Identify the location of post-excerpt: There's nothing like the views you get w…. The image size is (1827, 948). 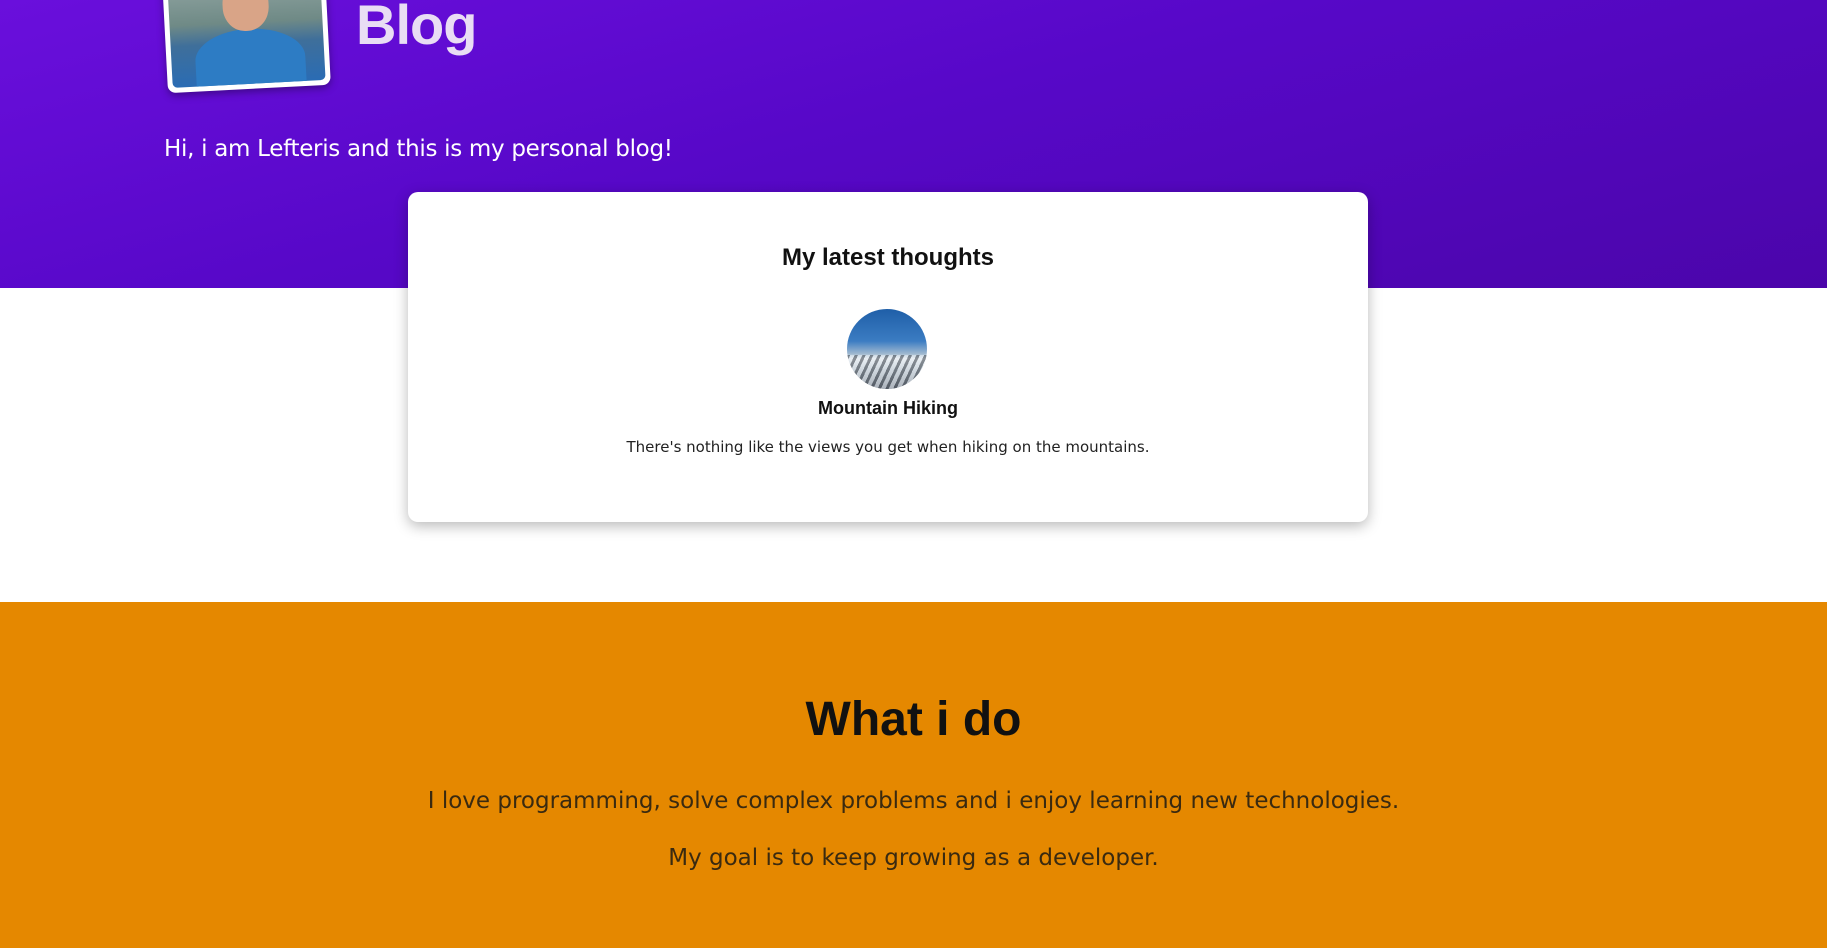
(888, 447).